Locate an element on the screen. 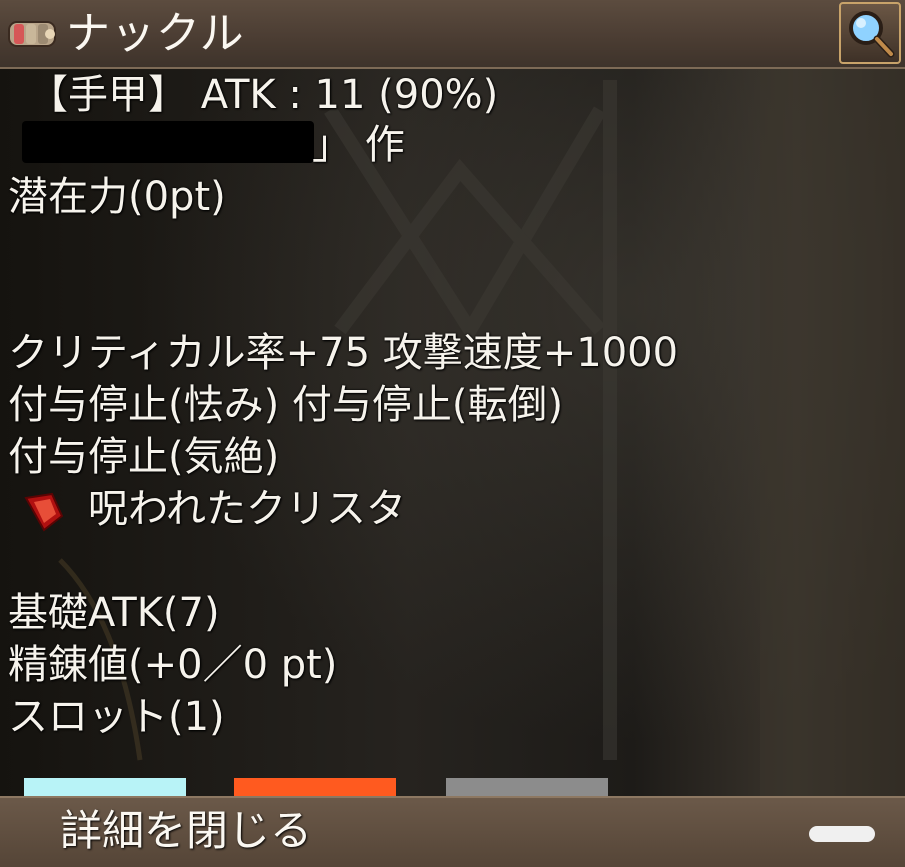  magnifier-icon is located at coordinates (872, 34).